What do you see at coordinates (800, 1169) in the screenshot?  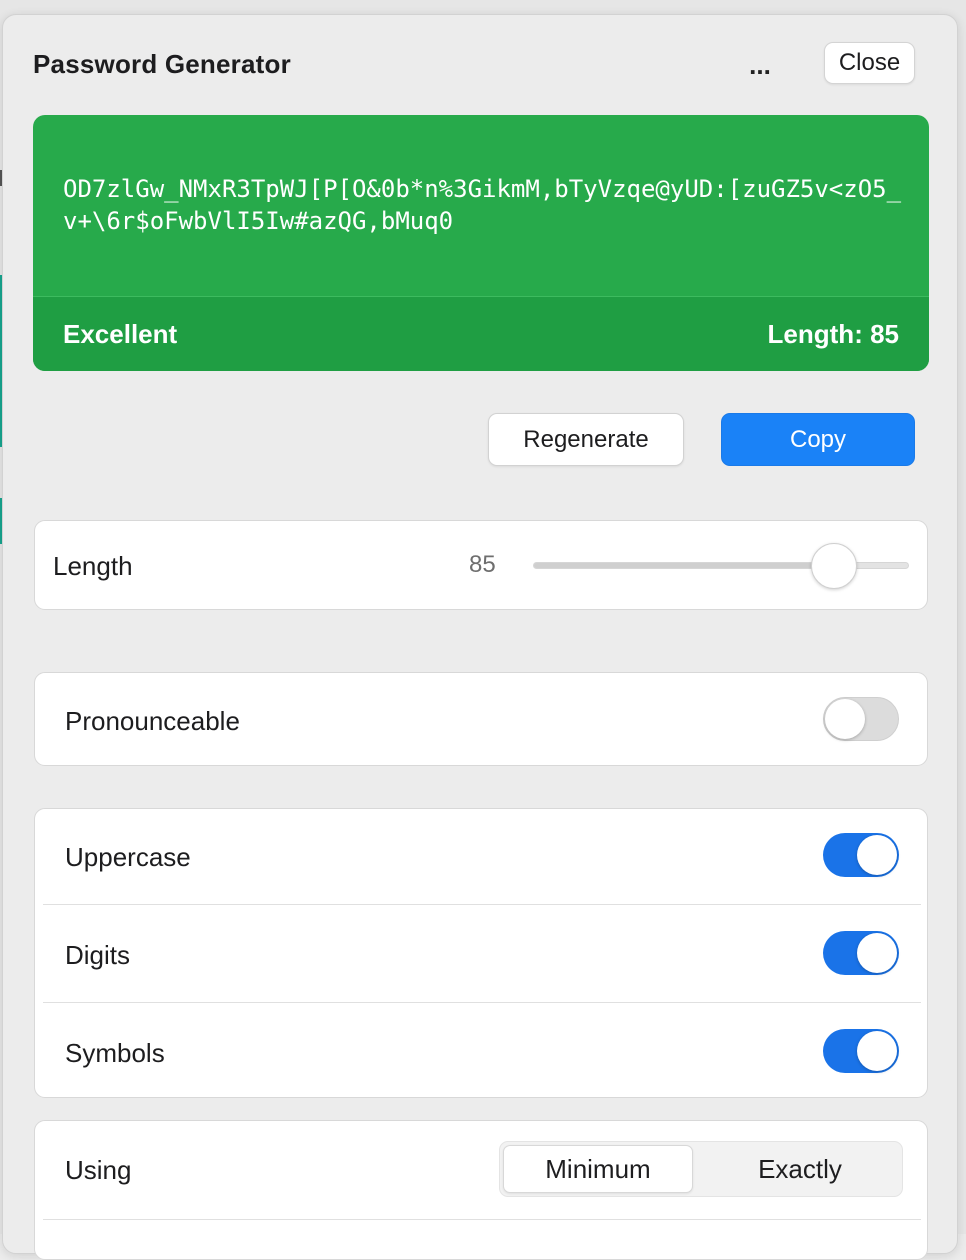 I see `segment-exactly: Exactly` at bounding box center [800, 1169].